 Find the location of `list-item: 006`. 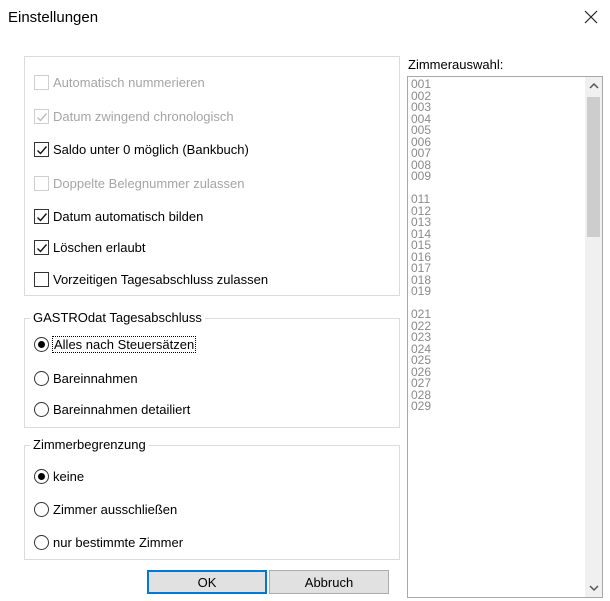

list-item: 006 is located at coordinates (496, 142).